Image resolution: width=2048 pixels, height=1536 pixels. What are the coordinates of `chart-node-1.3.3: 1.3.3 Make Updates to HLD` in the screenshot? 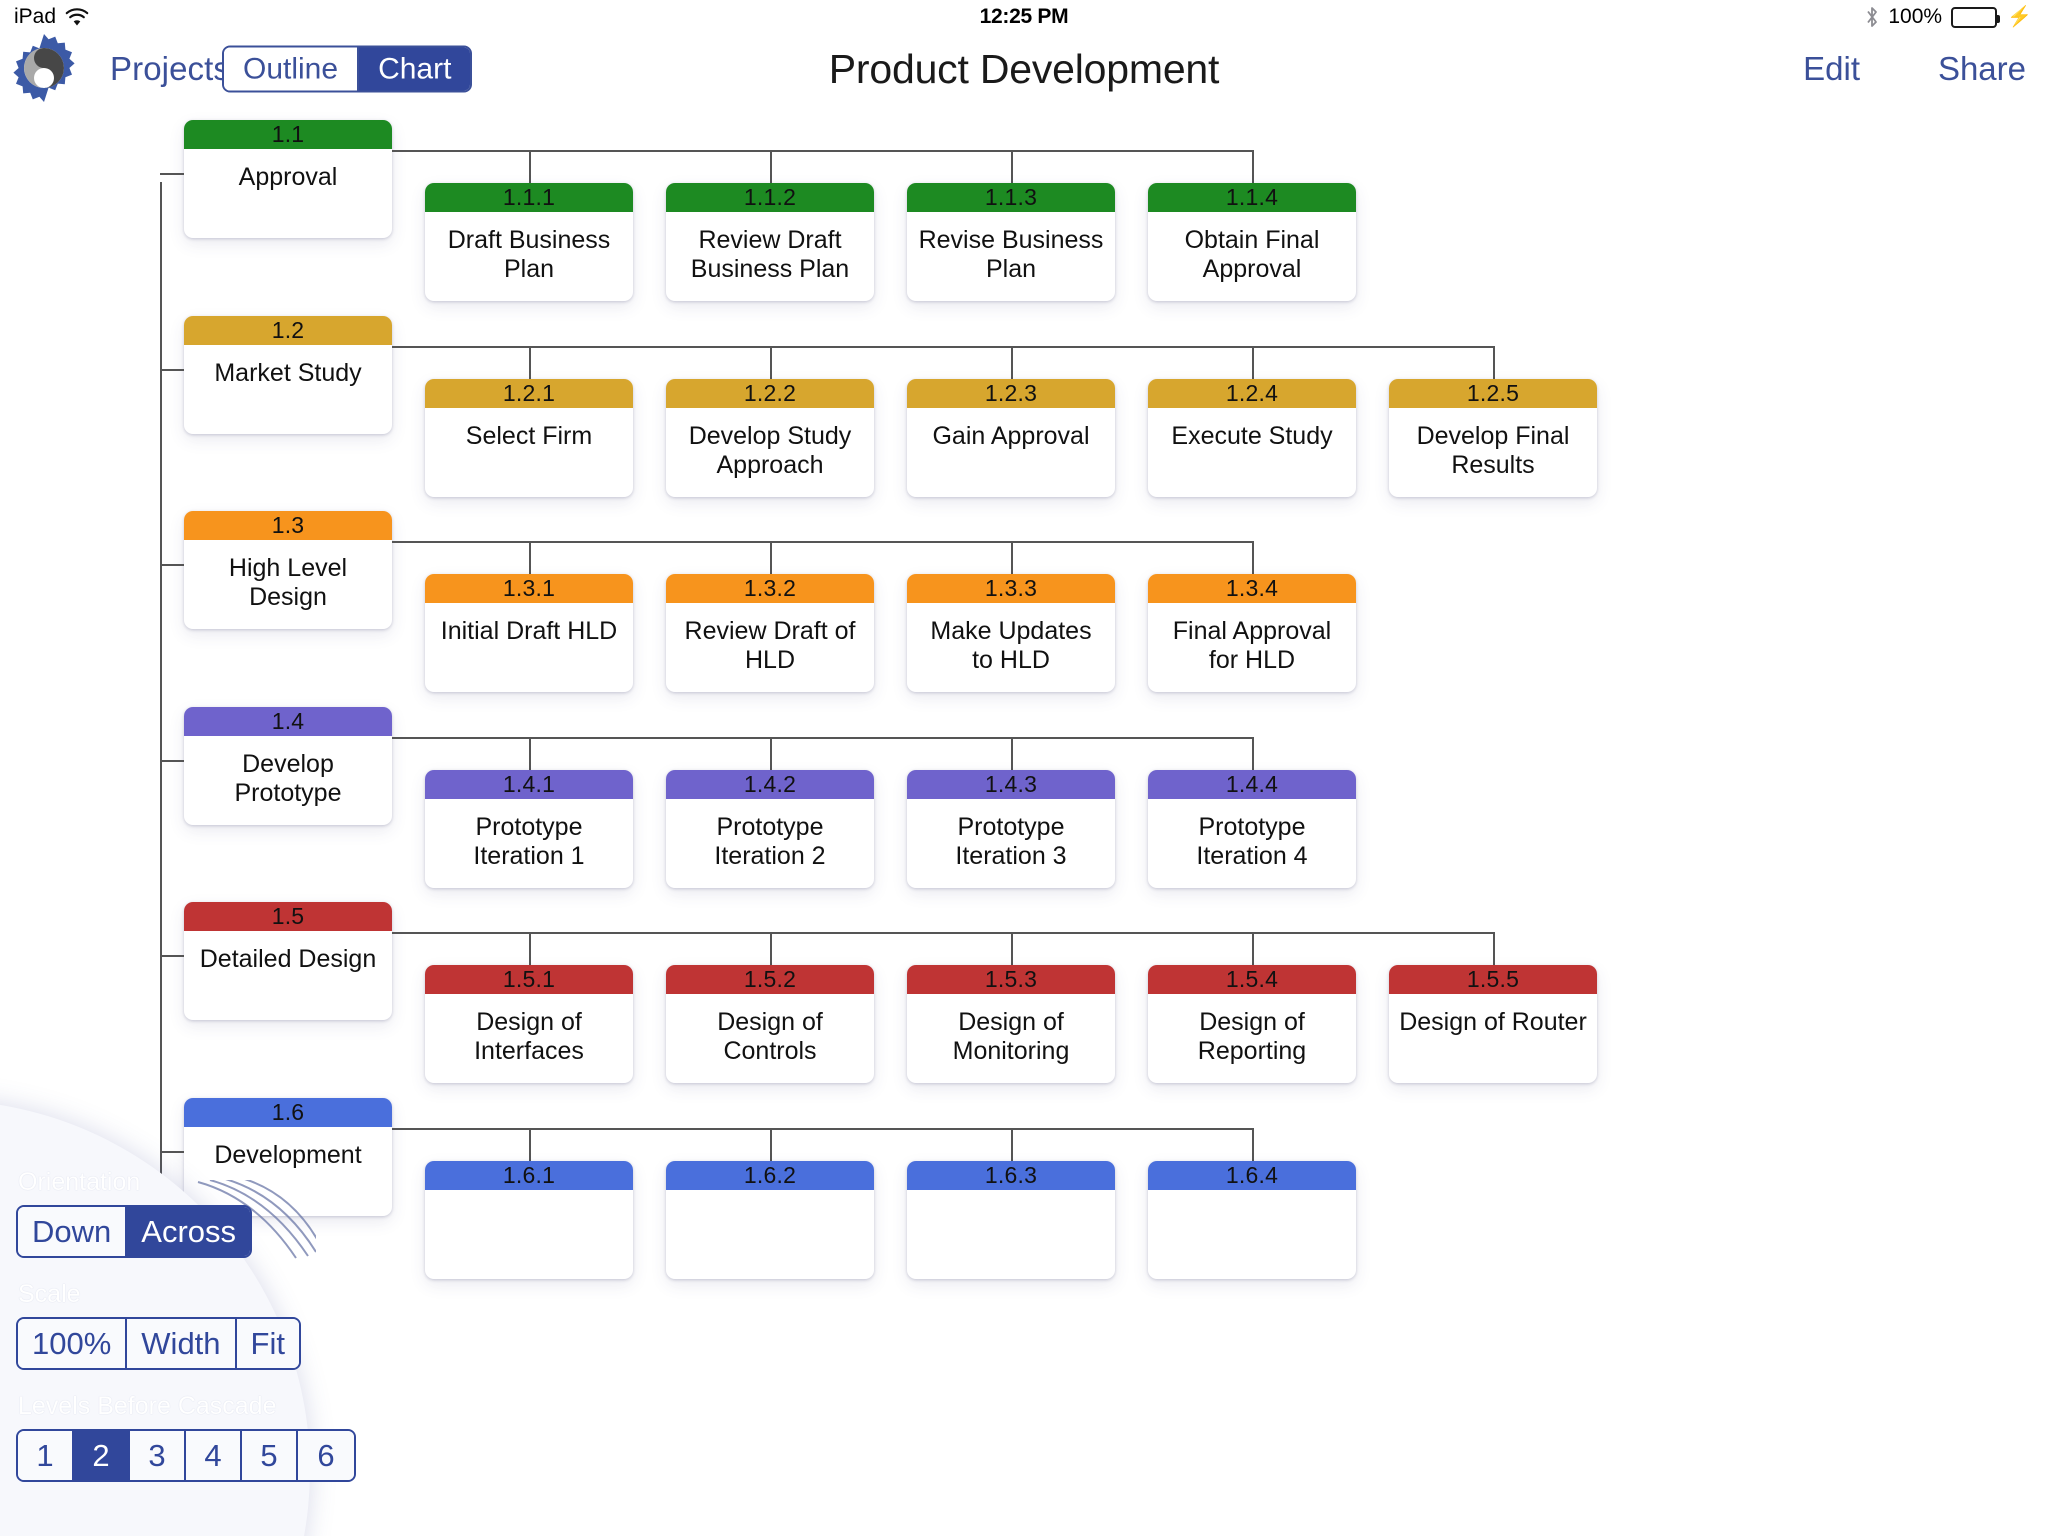 It's located at (1011, 633).